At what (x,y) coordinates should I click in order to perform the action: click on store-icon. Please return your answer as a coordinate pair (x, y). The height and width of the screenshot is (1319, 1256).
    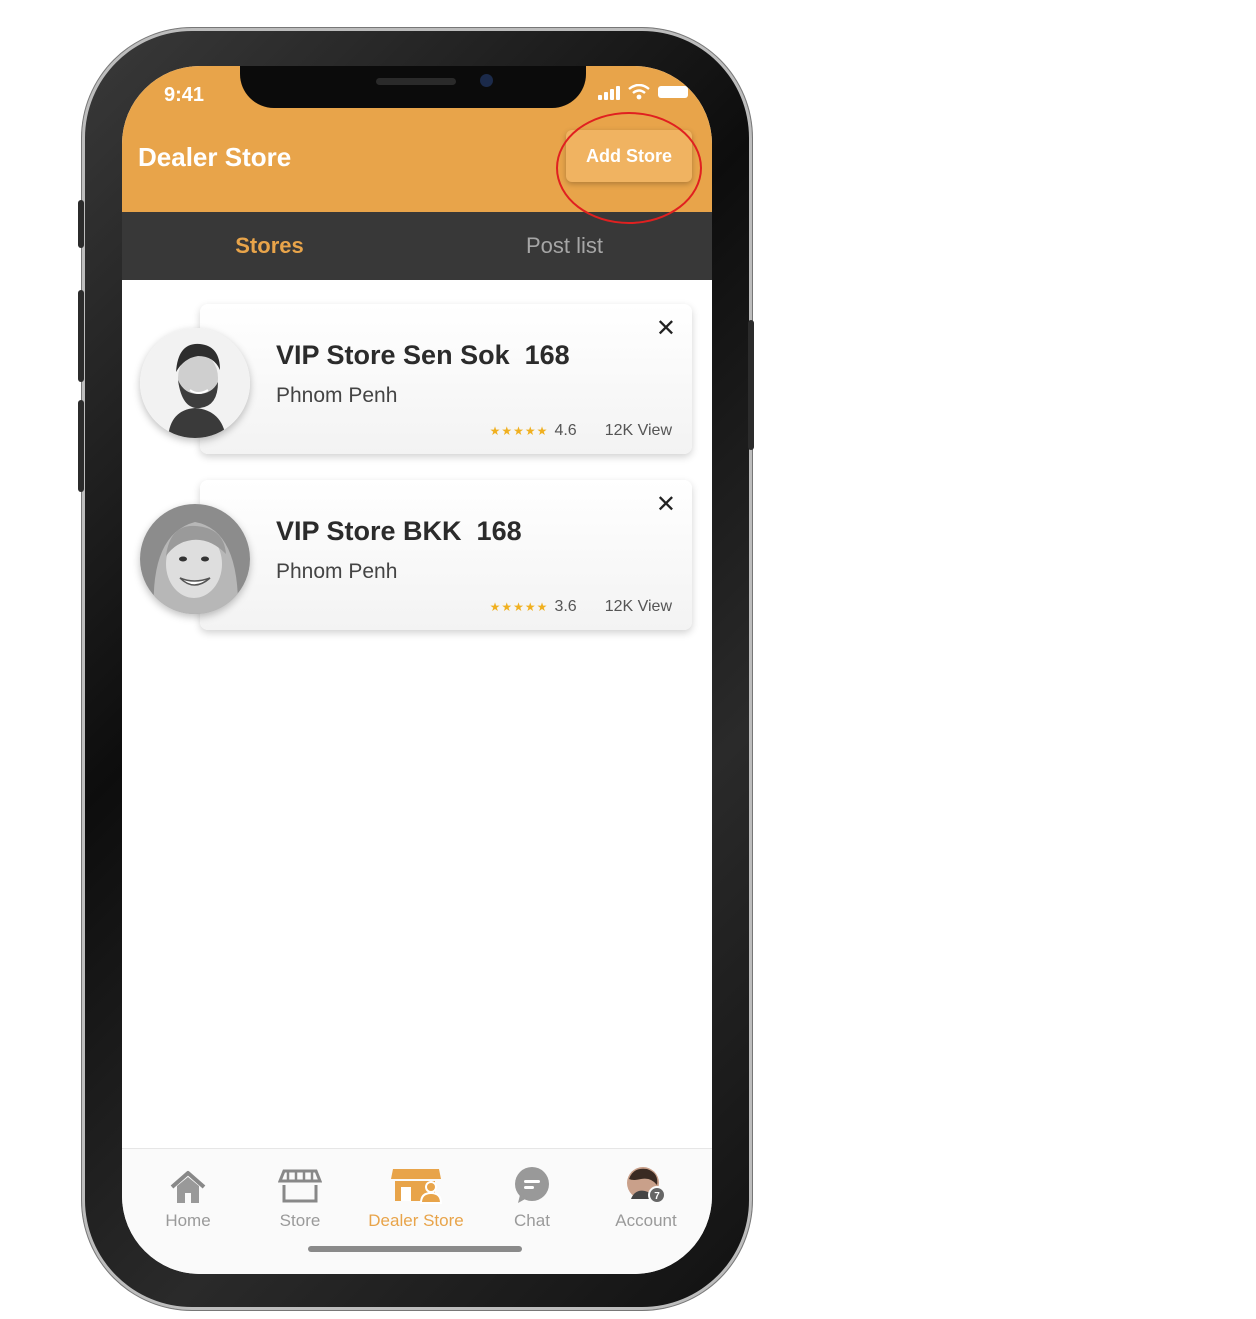
    Looking at the image, I should click on (300, 1186).